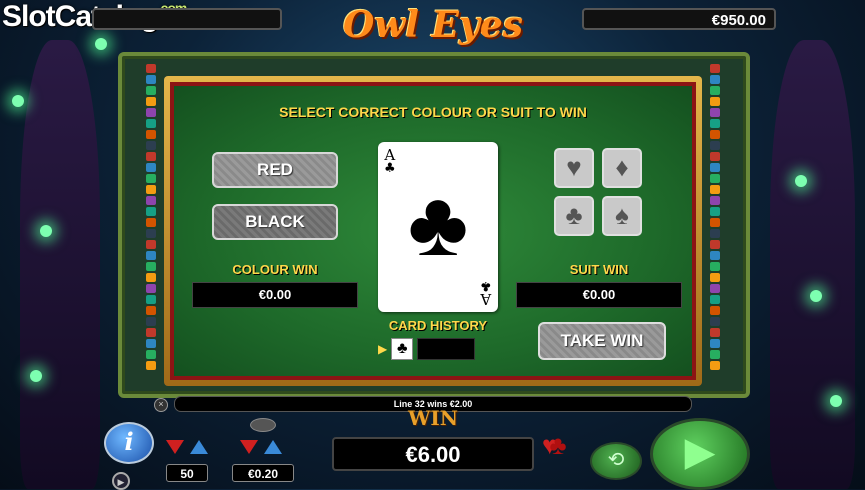  What do you see at coordinates (175, 447) in the screenshot?
I see `lines-decrease-button` at bounding box center [175, 447].